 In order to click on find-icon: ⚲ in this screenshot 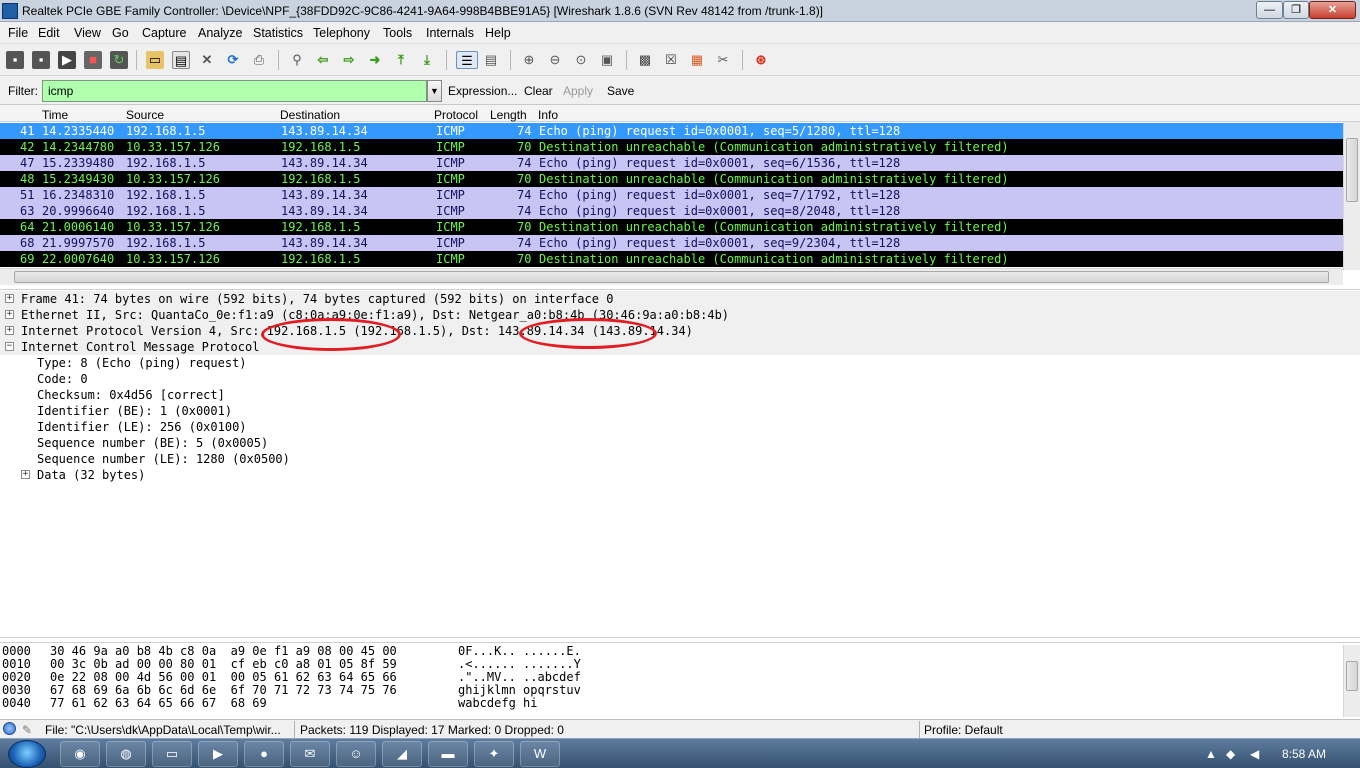, I will do `click(297, 60)`.